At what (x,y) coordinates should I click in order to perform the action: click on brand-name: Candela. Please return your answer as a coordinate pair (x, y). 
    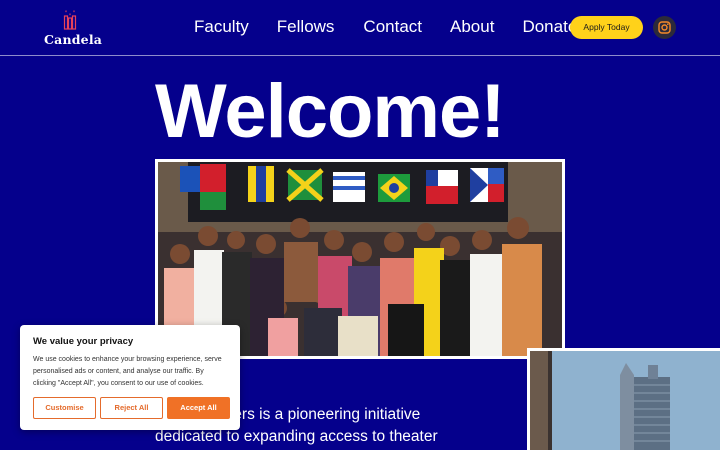
    Looking at the image, I should click on (73, 39).